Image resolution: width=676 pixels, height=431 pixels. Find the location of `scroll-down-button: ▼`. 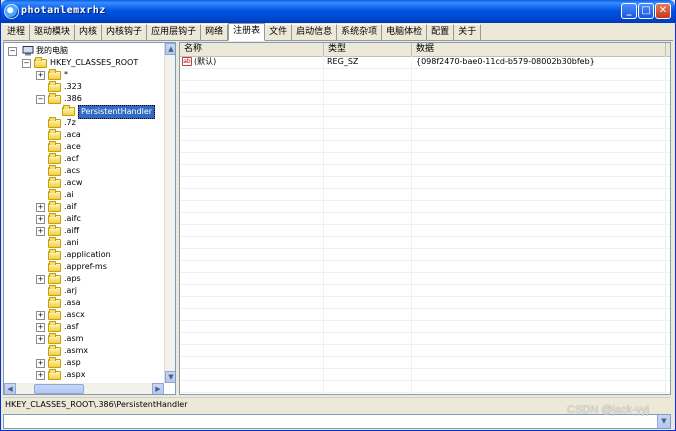

scroll-down-button: ▼ is located at coordinates (170, 377).